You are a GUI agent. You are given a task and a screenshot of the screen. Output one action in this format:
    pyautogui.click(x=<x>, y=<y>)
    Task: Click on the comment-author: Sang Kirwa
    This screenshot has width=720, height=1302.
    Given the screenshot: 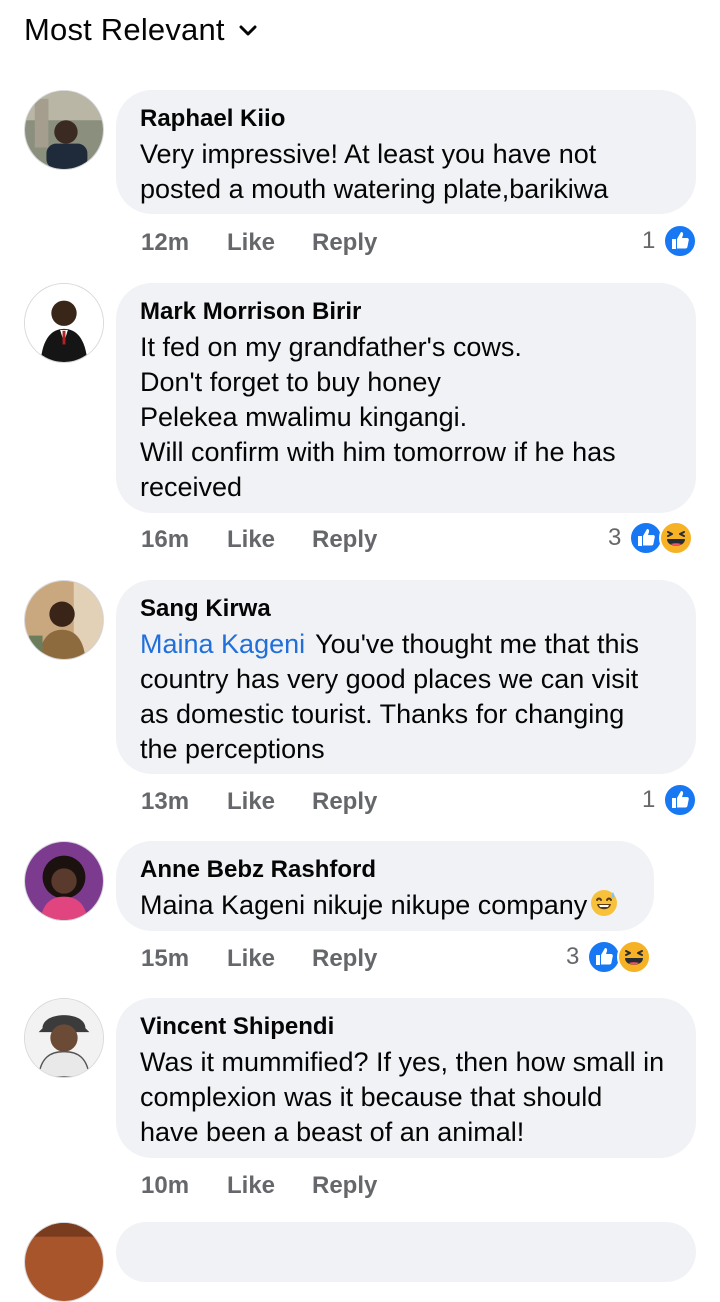 What is the action you would take?
    pyautogui.click(x=406, y=609)
    